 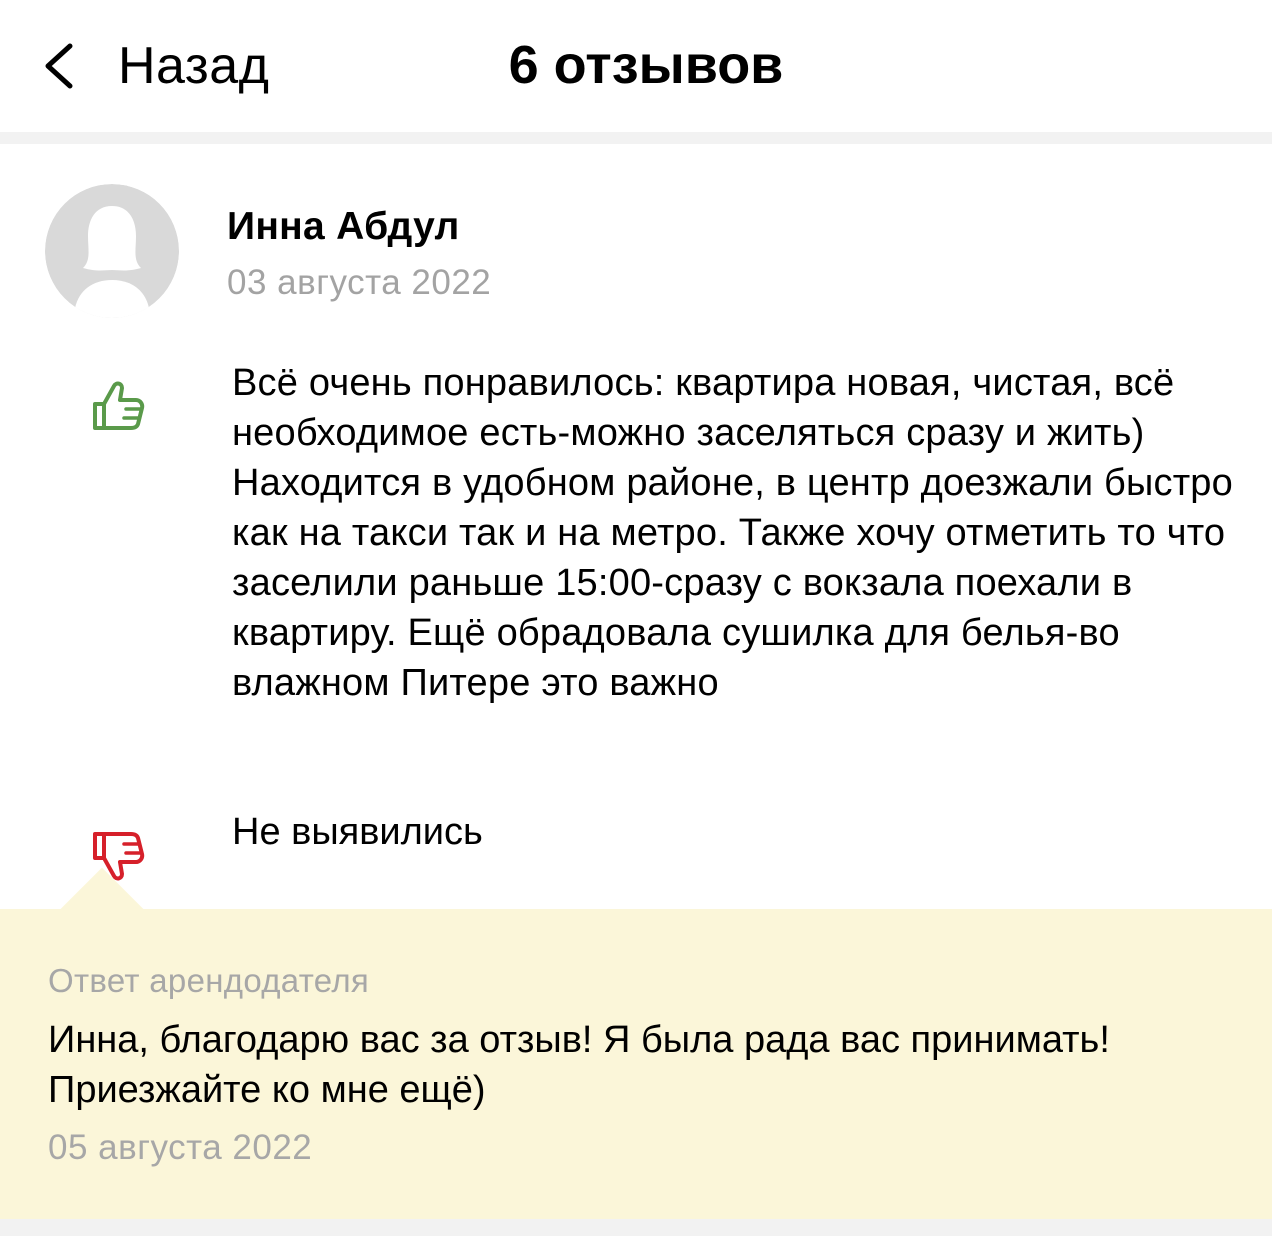 I want to click on review-date: 03 августа 2022, so click(x=359, y=282).